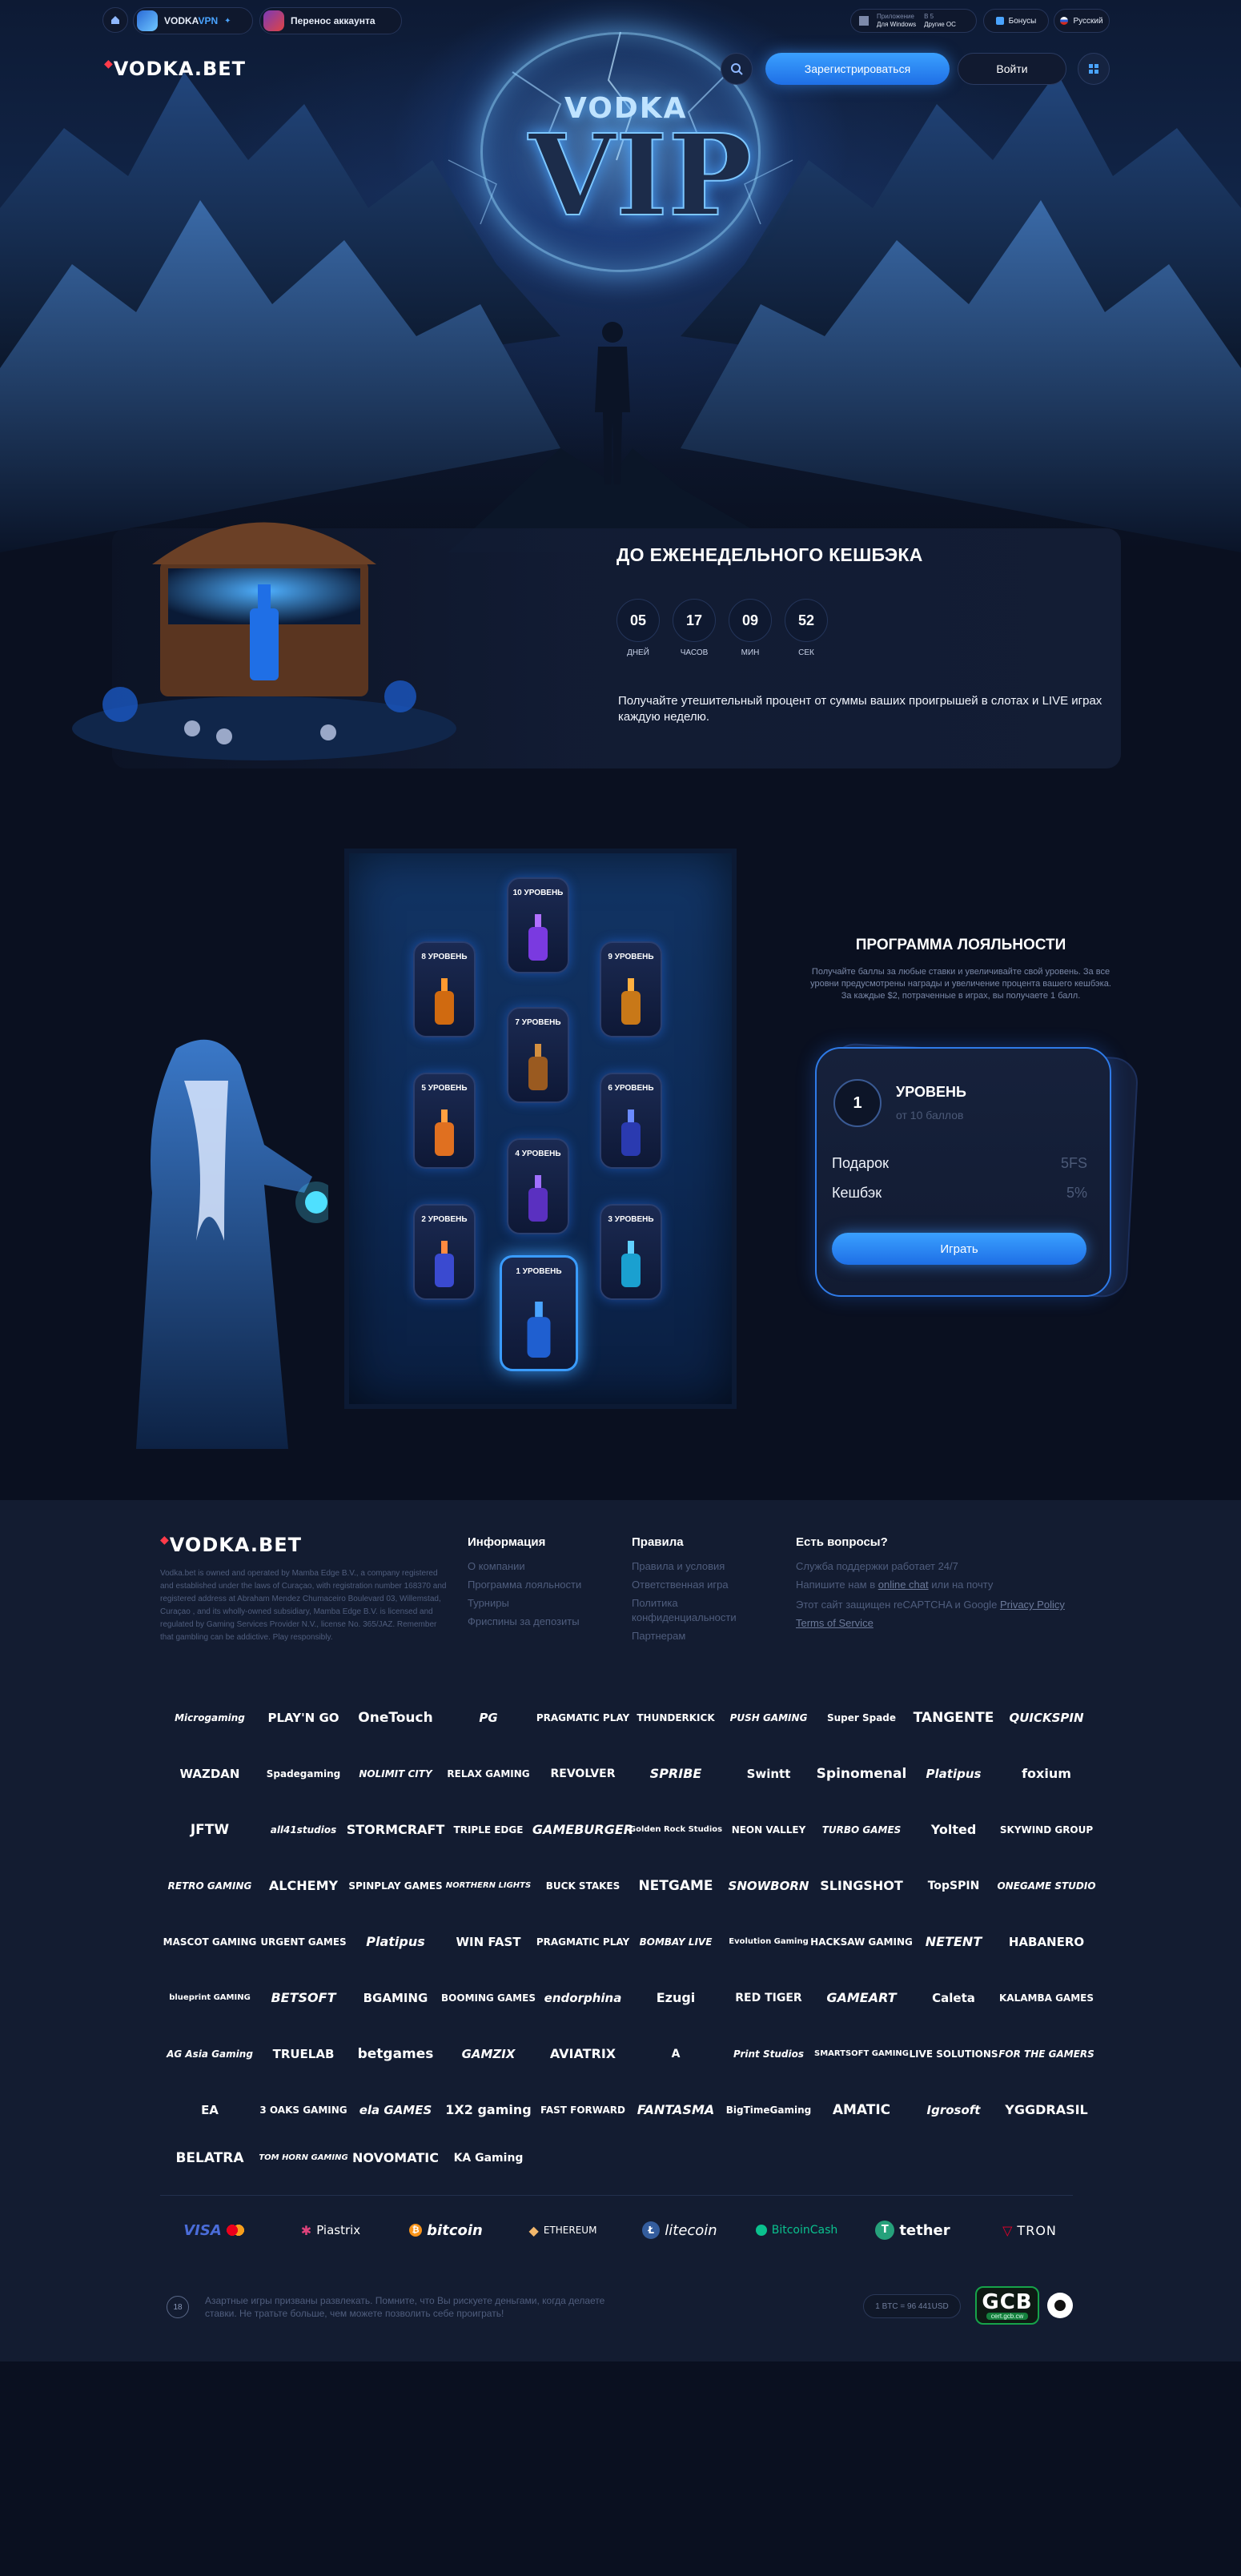 Image resolution: width=1241 pixels, height=2576 pixels. I want to click on provider-logo: STORMCRAFT, so click(396, 1830).